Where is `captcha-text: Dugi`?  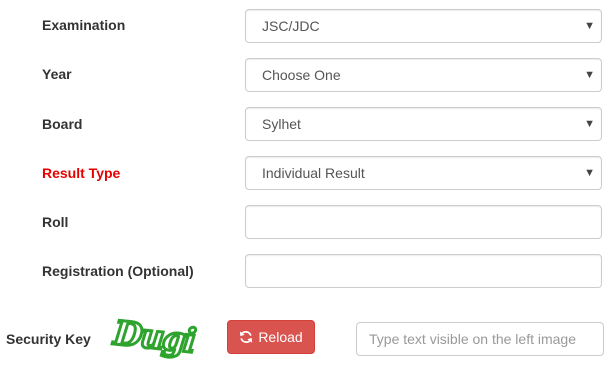 captcha-text: Dugi is located at coordinates (154, 336).